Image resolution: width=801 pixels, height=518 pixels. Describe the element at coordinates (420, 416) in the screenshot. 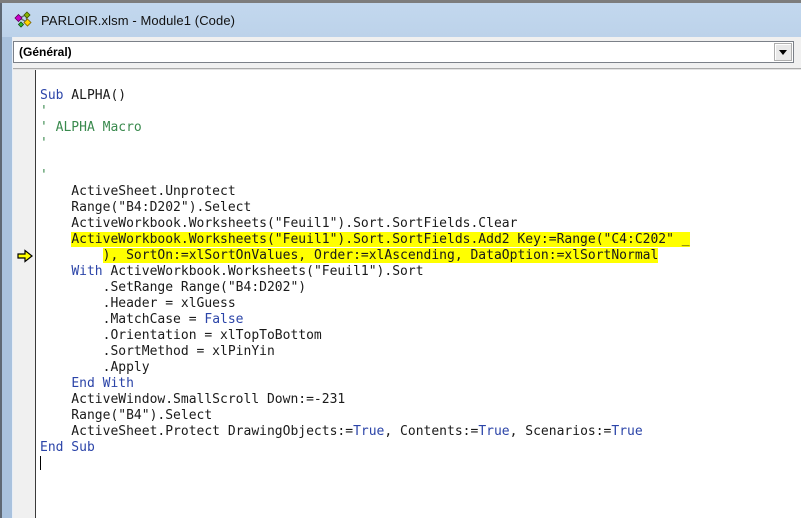

I see `code-line: Range("B4").Select` at that location.